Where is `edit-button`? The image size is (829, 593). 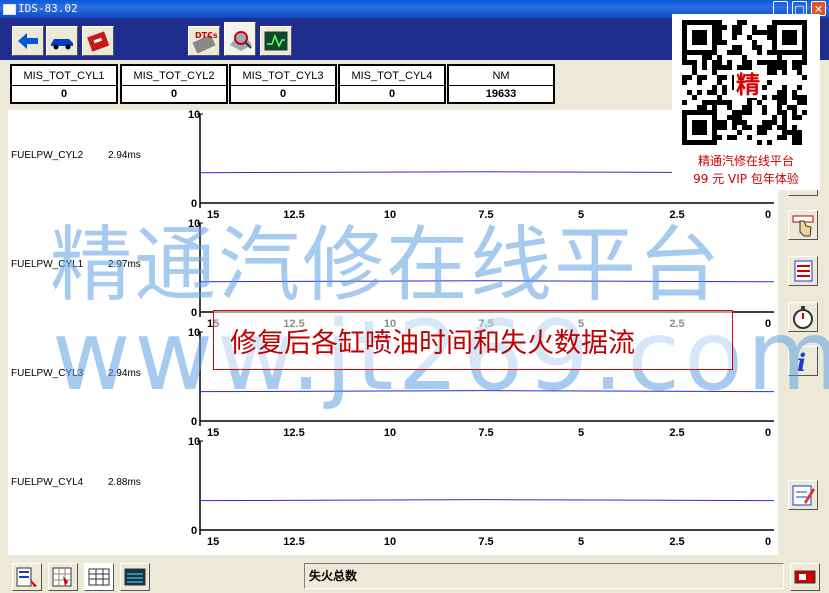
edit-button is located at coordinates (803, 495).